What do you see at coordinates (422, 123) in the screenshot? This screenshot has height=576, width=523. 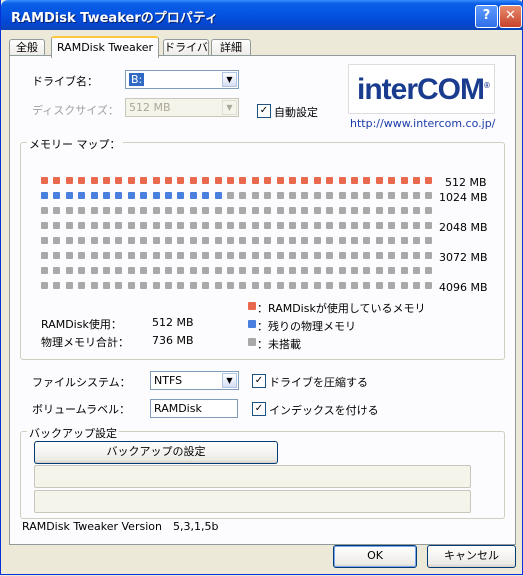 I see `intercom-url-link: http://www.intercom.co.jp/` at bounding box center [422, 123].